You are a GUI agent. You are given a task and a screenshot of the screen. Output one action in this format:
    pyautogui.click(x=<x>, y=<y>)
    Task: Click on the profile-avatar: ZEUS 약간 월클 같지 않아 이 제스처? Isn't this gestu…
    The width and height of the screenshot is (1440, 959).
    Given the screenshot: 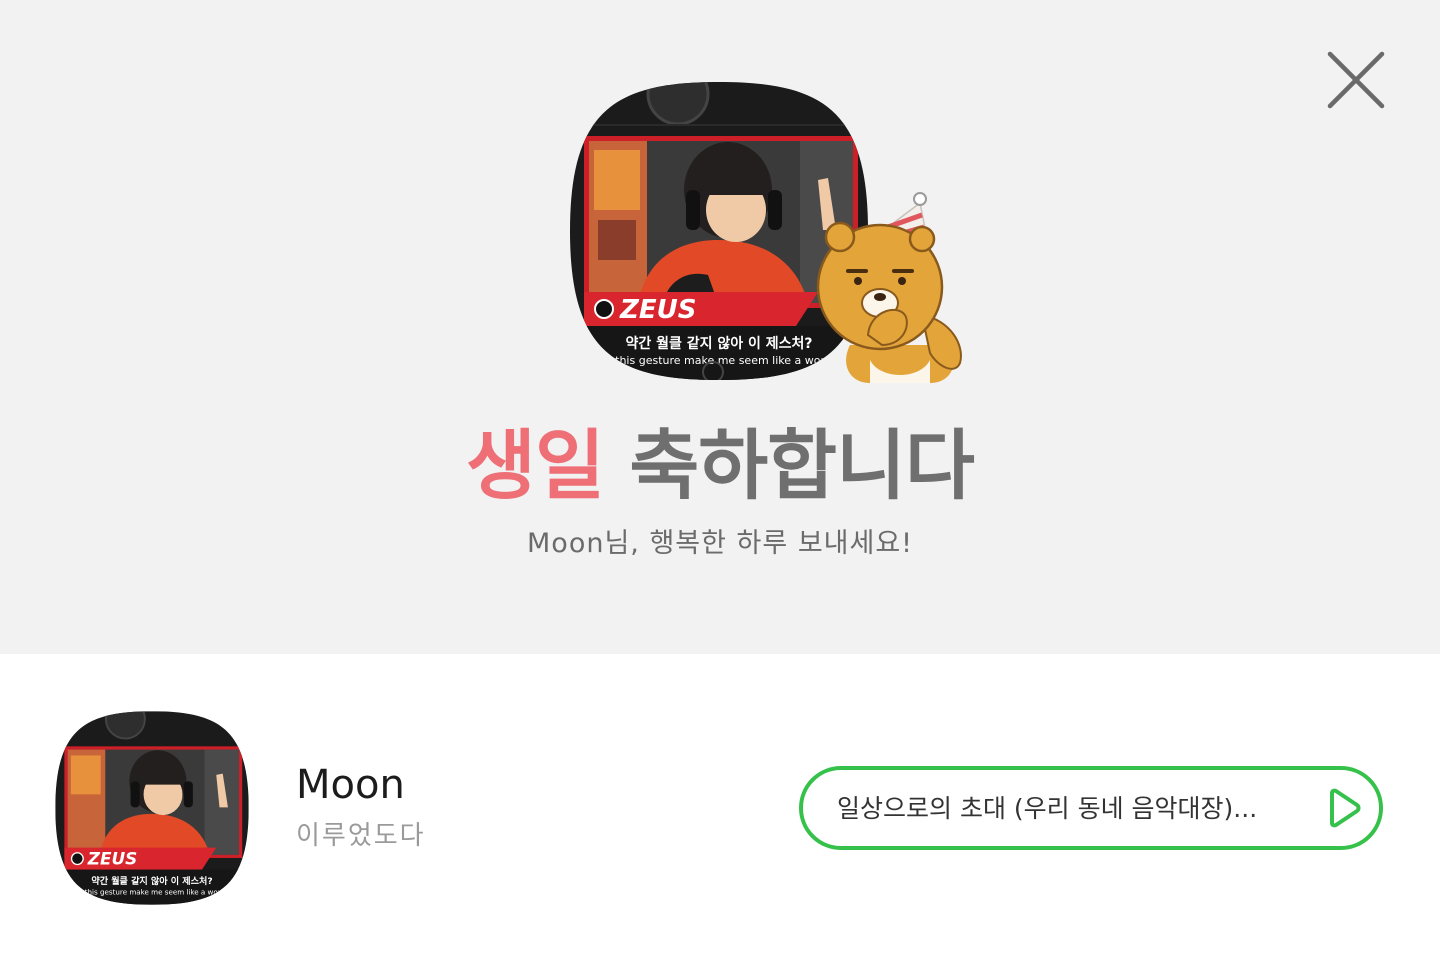 What is the action you would take?
    pyautogui.click(x=152, y=808)
    